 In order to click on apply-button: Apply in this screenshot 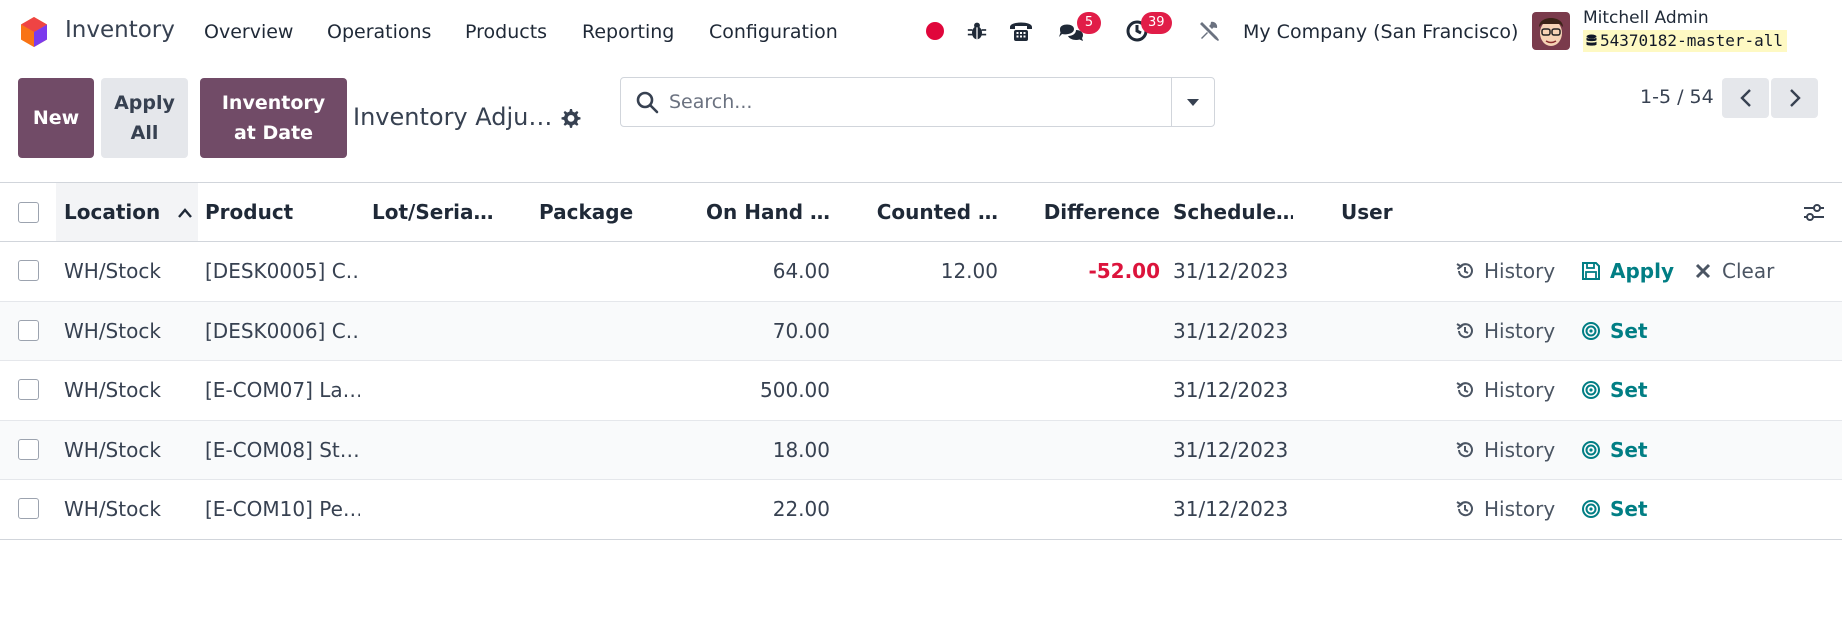, I will do `click(1627, 271)`.